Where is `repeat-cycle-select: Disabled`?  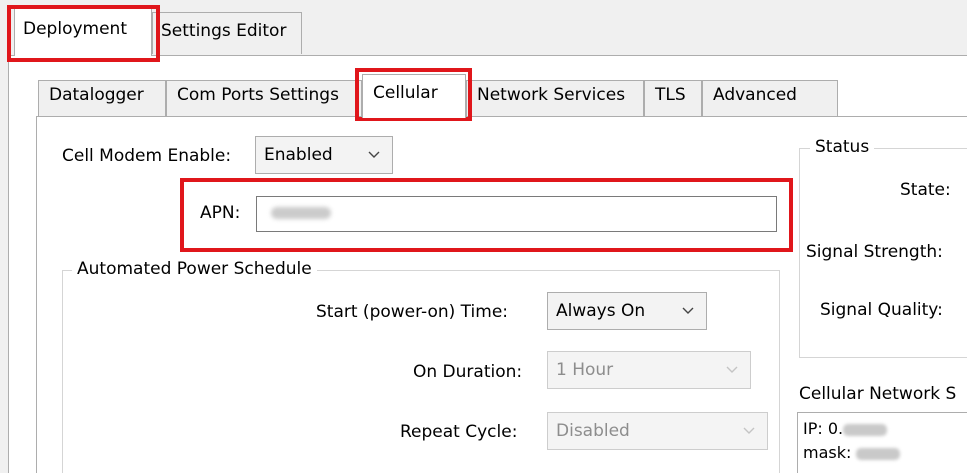
repeat-cycle-select: Disabled is located at coordinates (657, 431).